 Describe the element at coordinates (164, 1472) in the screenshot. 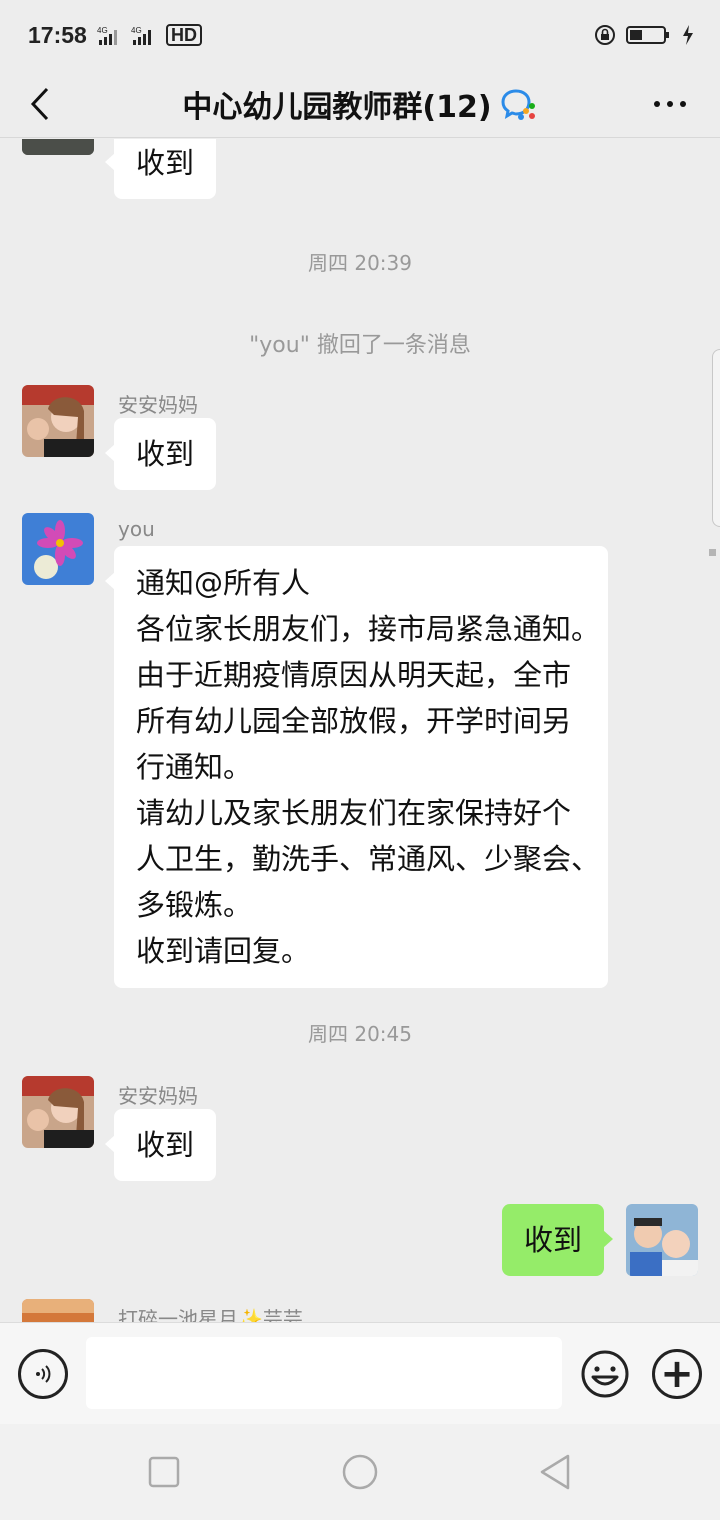

I see `recent-apps-icon` at that location.